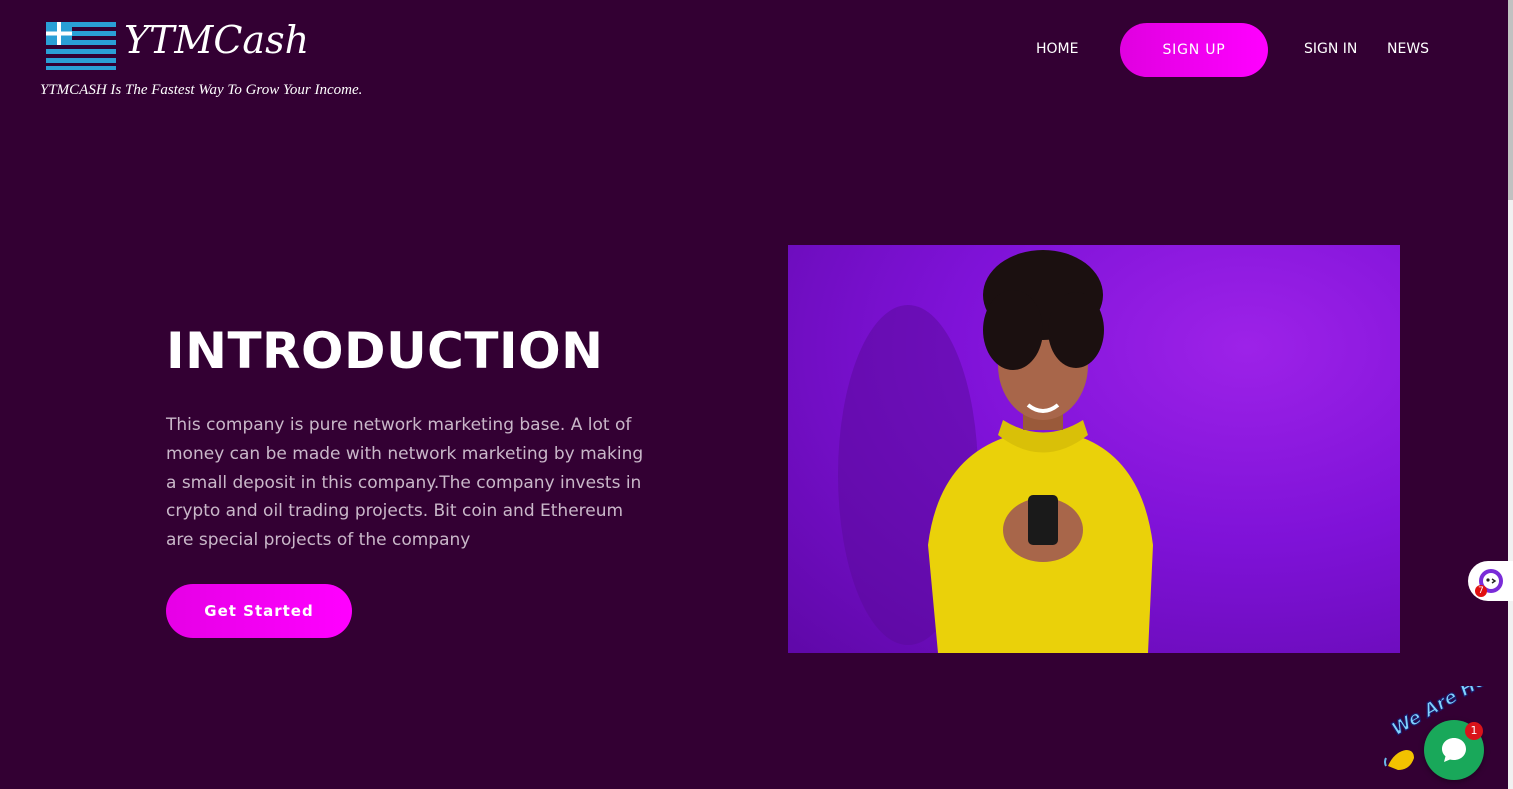 The height and width of the screenshot is (789, 1513). Describe the element at coordinates (259, 611) in the screenshot. I see `get-started-button: Get Started` at that location.